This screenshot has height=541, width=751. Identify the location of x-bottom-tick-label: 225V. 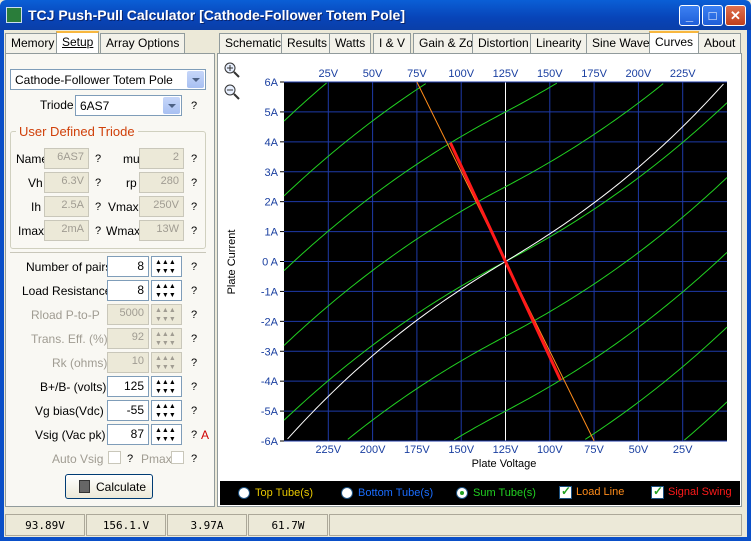
(328, 450).